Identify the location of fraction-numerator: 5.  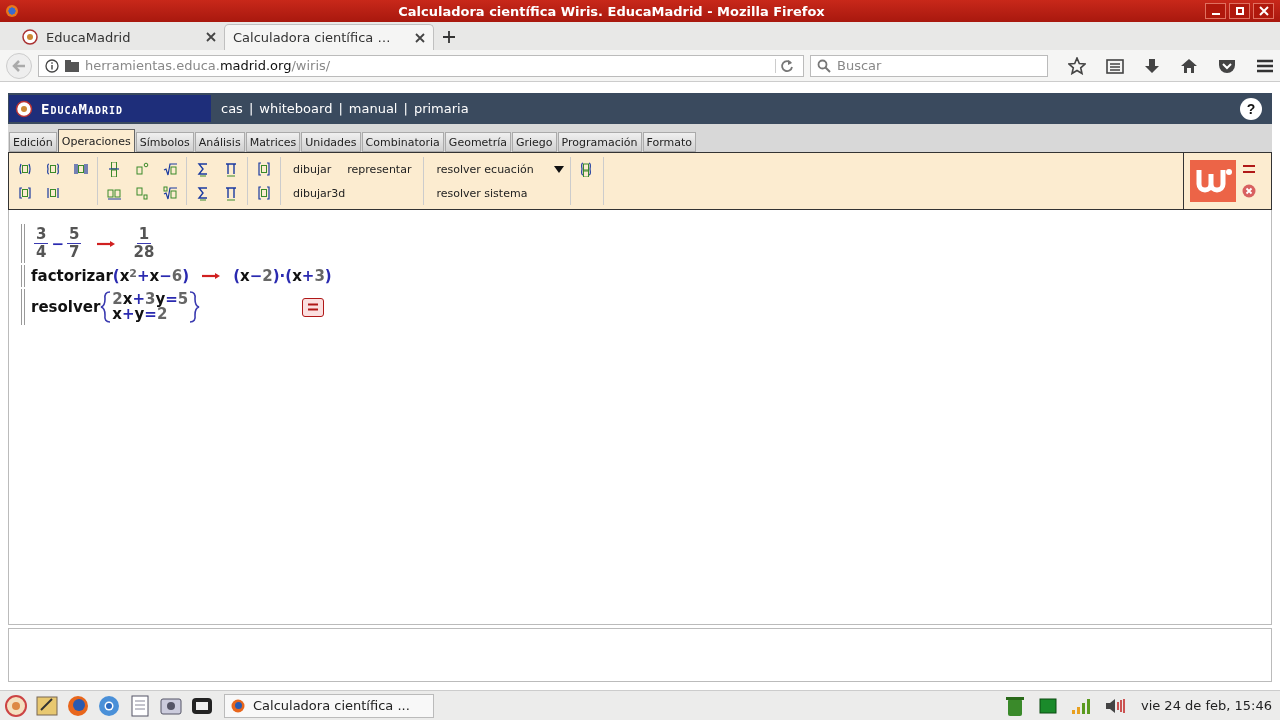
(74, 235).